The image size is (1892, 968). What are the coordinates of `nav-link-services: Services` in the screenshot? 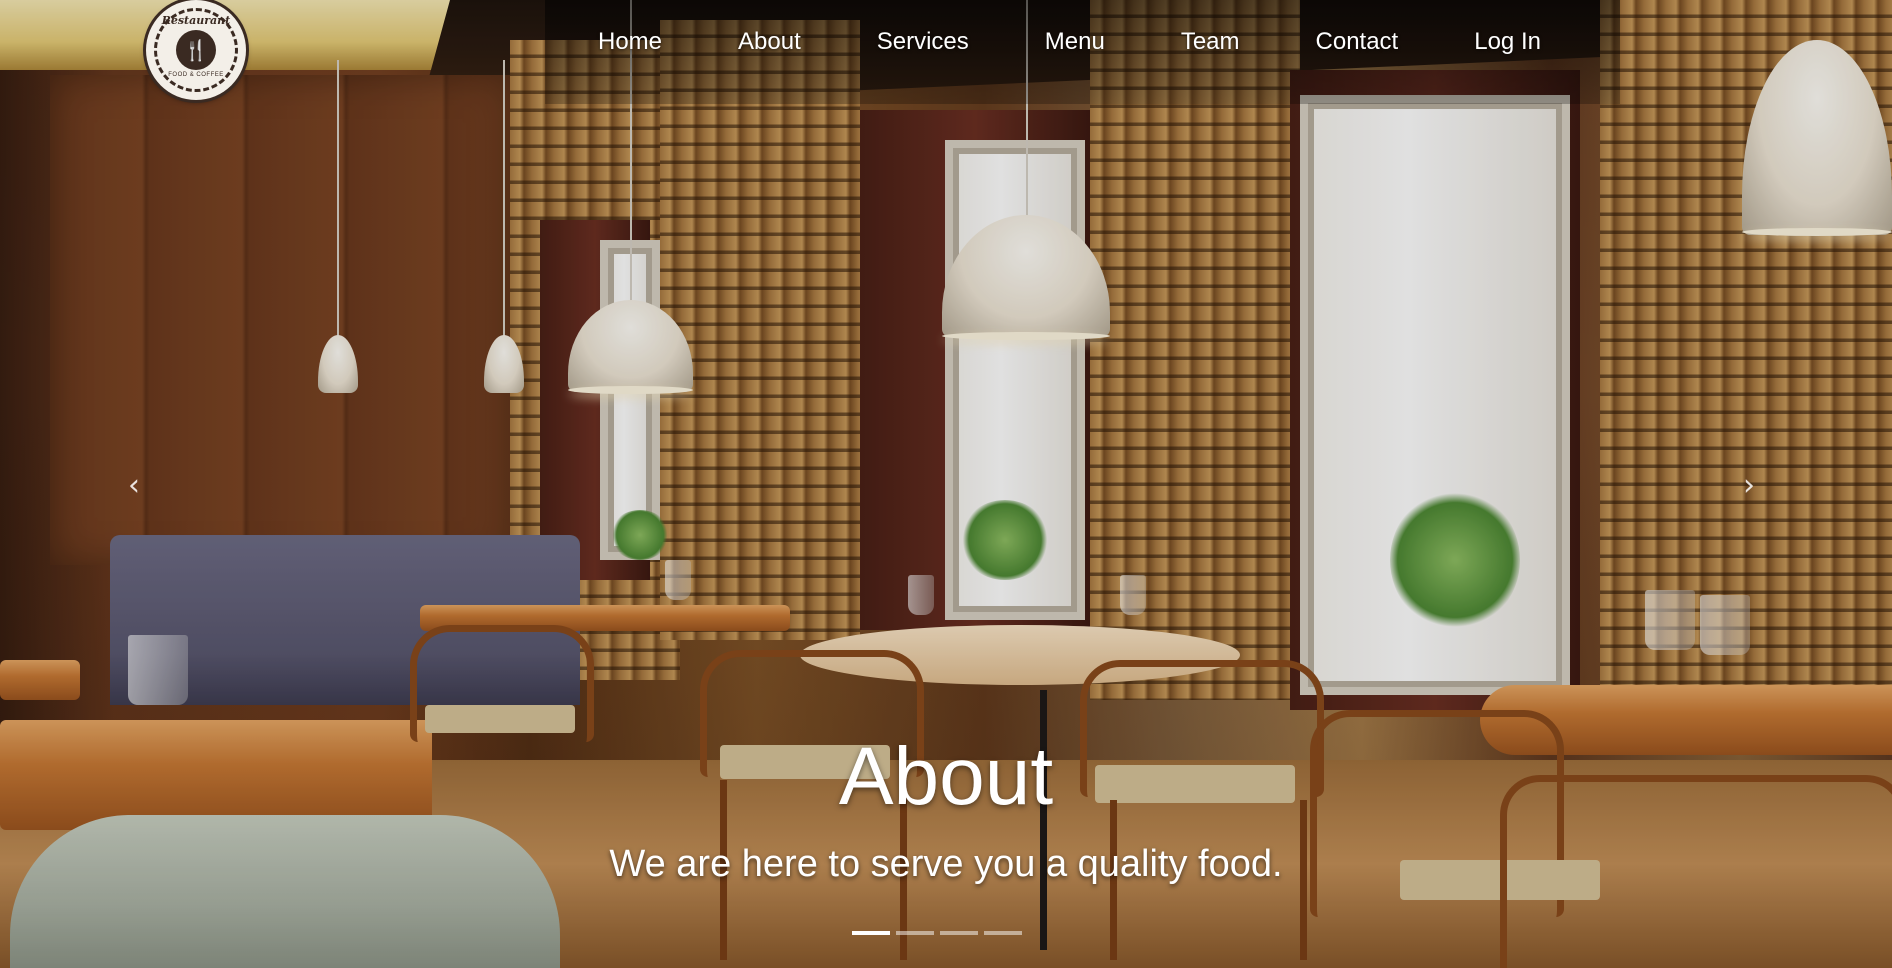 It's located at (923, 42).